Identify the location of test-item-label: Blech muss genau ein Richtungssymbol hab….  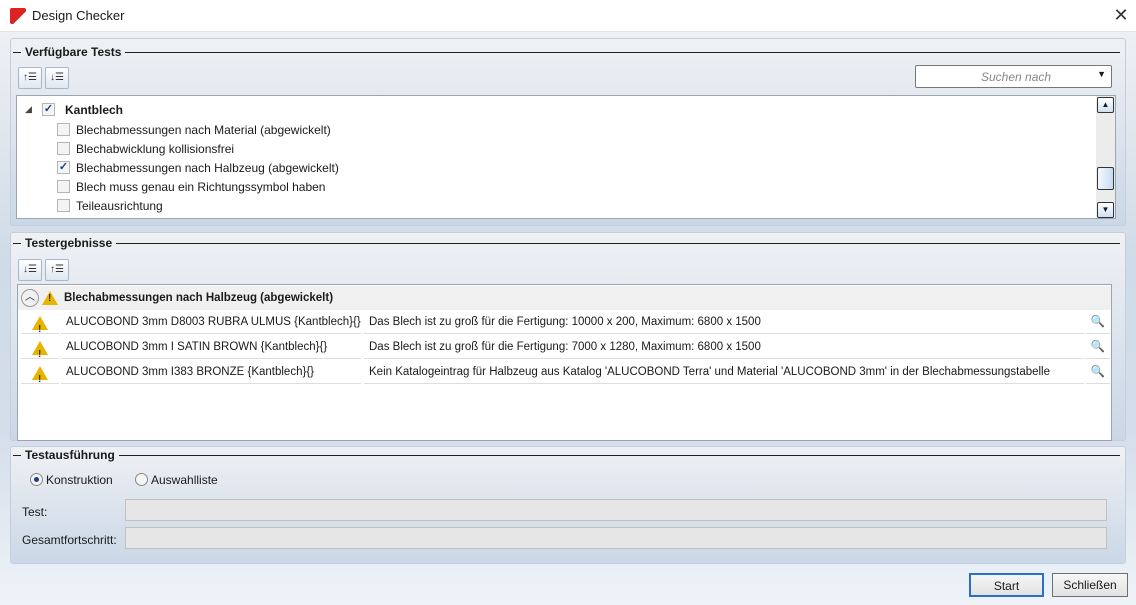
(201, 187).